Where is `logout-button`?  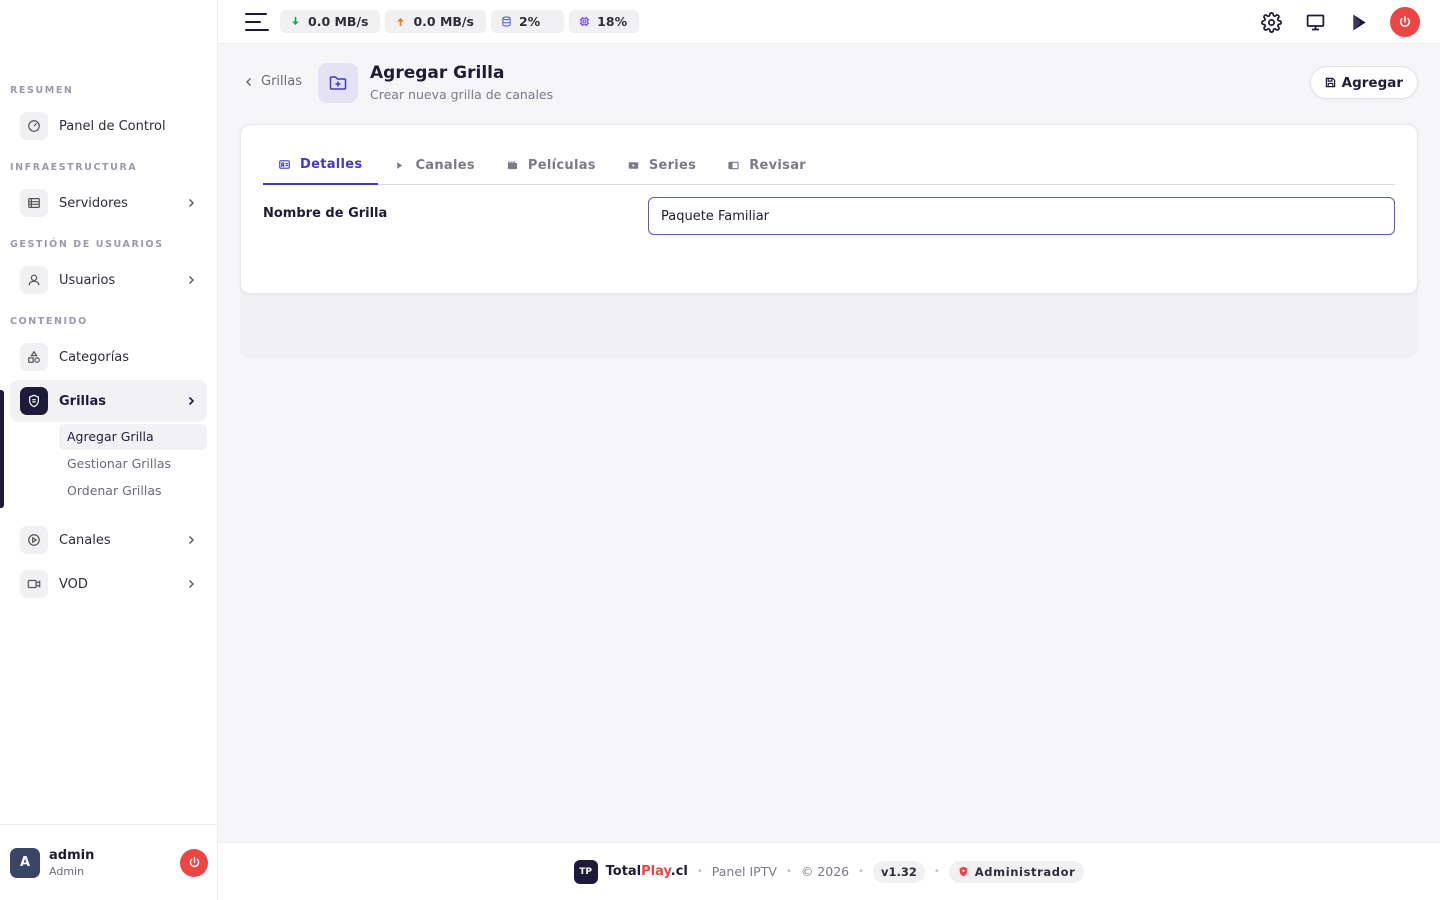
logout-button is located at coordinates (194, 862).